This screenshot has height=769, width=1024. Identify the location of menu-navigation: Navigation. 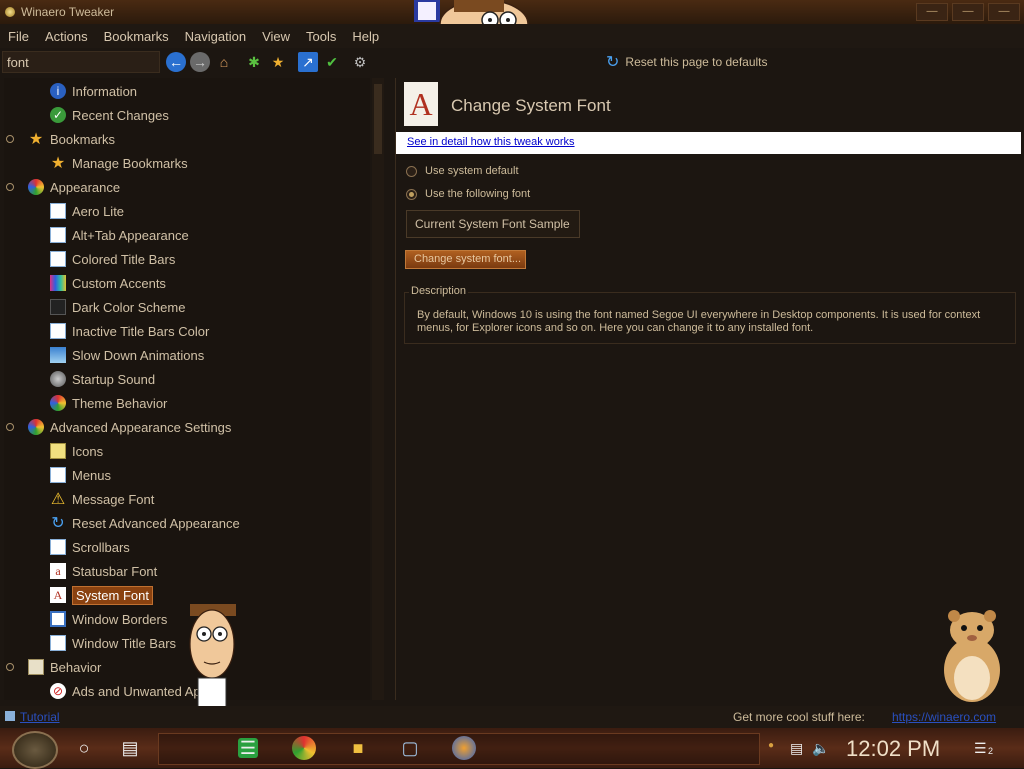
(215, 36).